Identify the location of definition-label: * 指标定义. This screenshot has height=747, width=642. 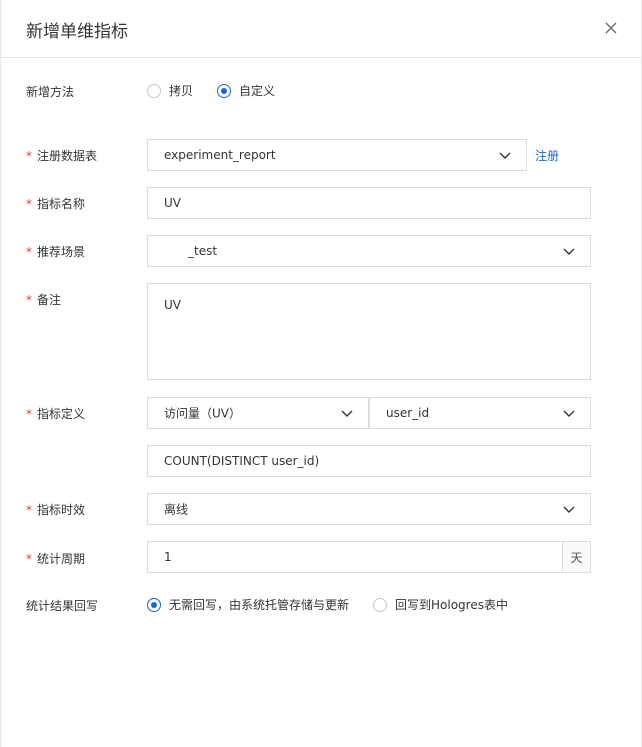
(56, 414).